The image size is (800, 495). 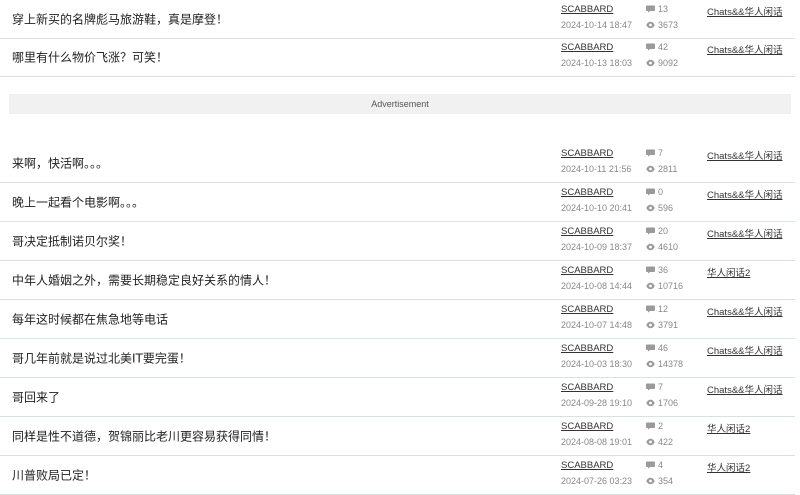 I want to click on post-date: 2024-10-13 18:03, so click(x=597, y=63).